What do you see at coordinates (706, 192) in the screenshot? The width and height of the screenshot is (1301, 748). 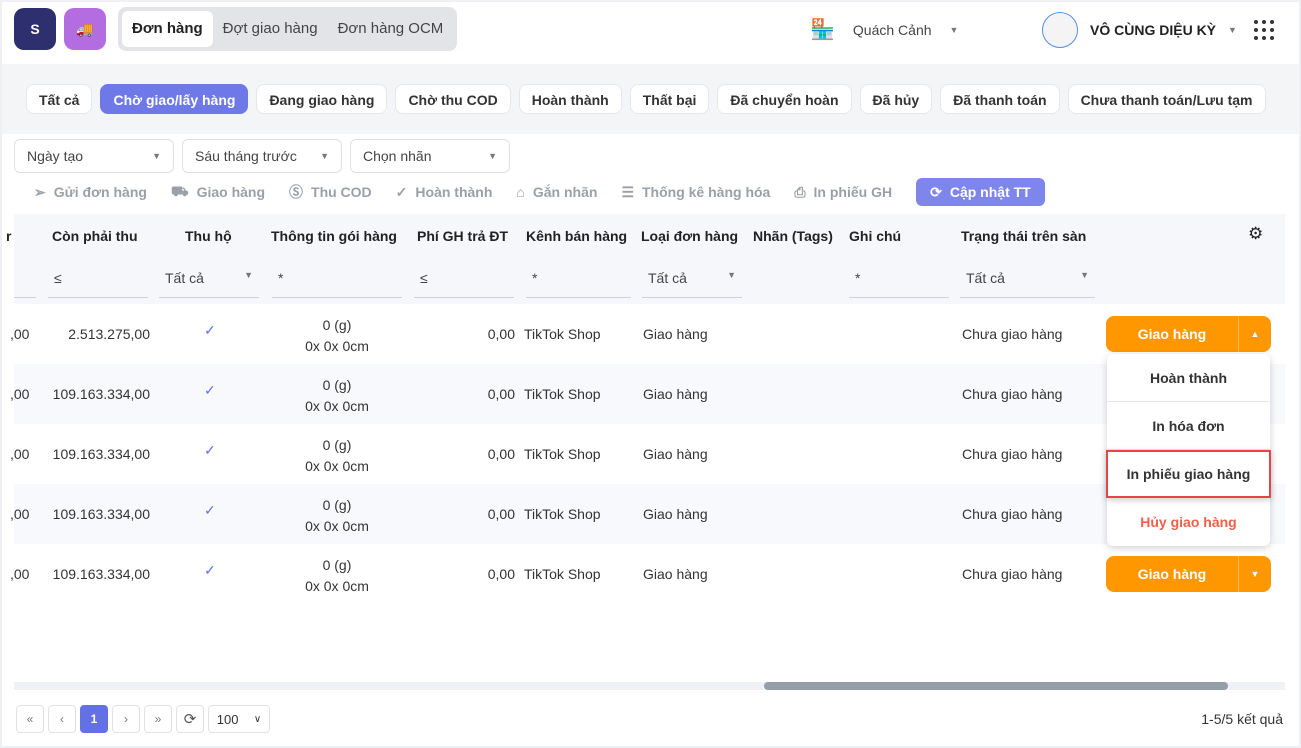 I see `label: Thống kê hàng hóa` at bounding box center [706, 192].